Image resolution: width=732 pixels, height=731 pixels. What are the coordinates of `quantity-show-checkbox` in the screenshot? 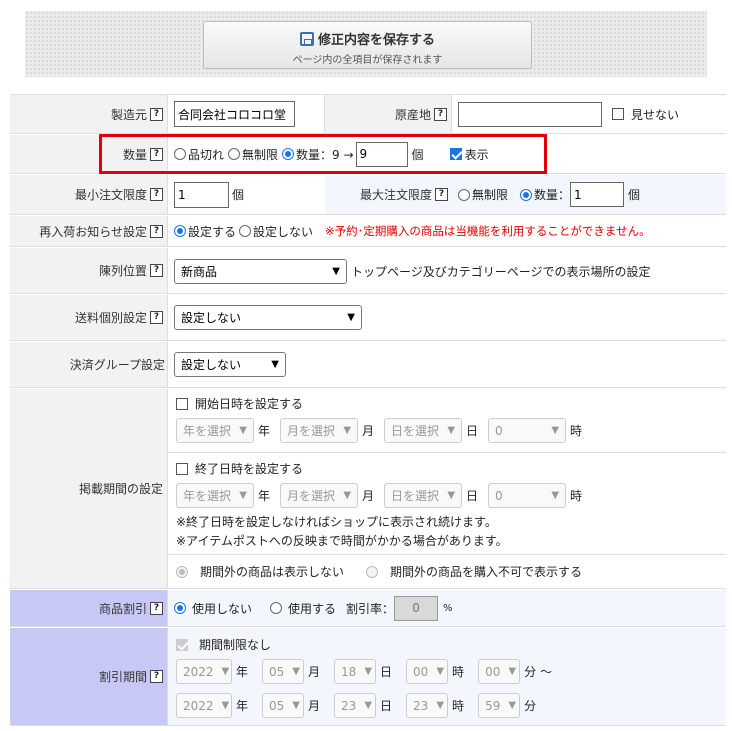 It's located at (455, 154).